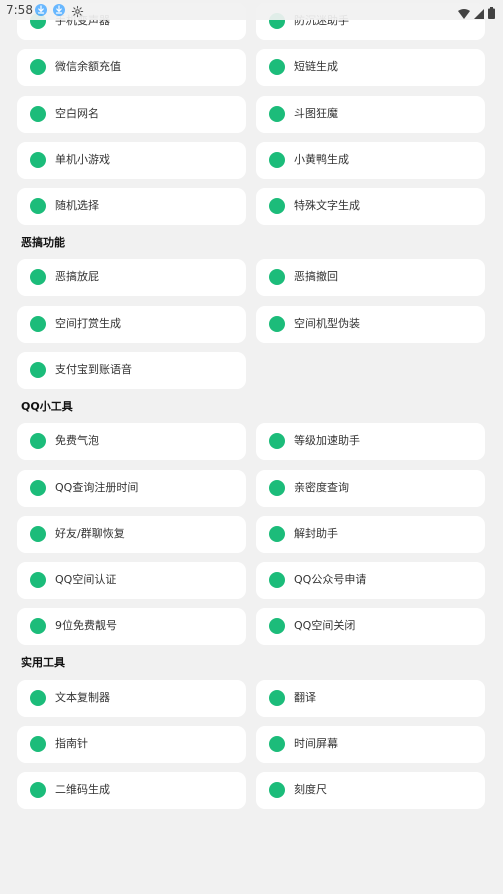 This screenshot has width=503, height=894. Describe the element at coordinates (321, 487) in the screenshot. I see `tool-item-label: 亲密度查询` at that location.